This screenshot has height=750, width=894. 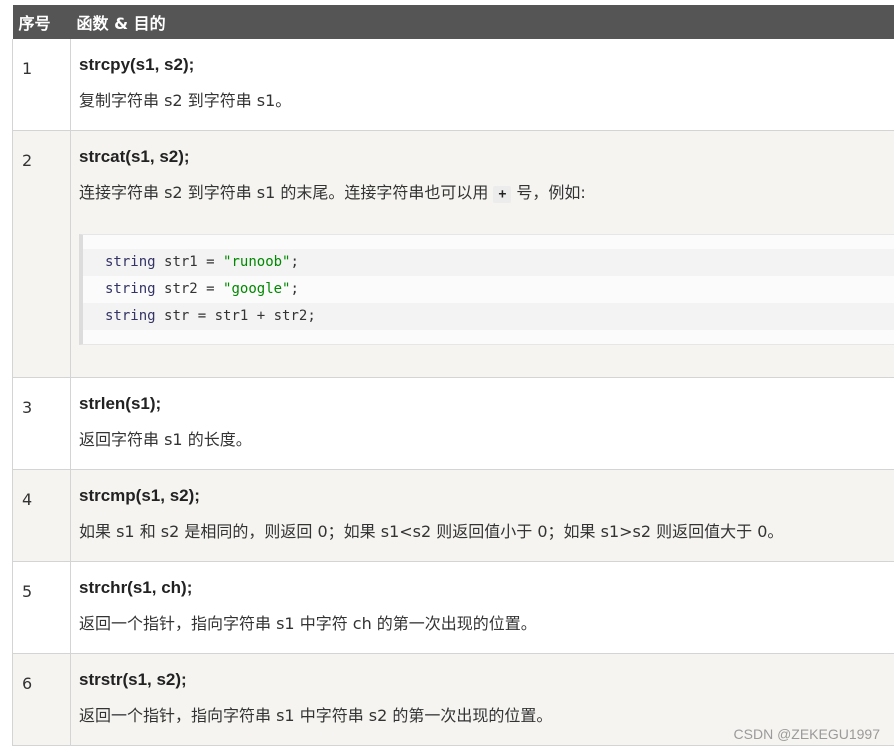 I want to click on row-number: 3, so click(x=41, y=423).